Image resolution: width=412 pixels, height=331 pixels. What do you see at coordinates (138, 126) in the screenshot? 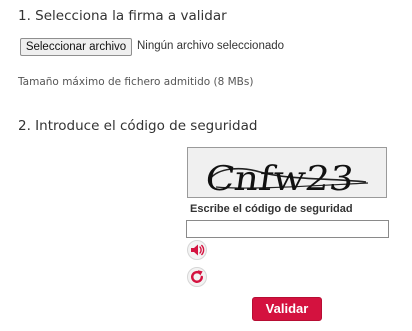
I see `step2-title: 2. Introduce el código de seguridad` at bounding box center [138, 126].